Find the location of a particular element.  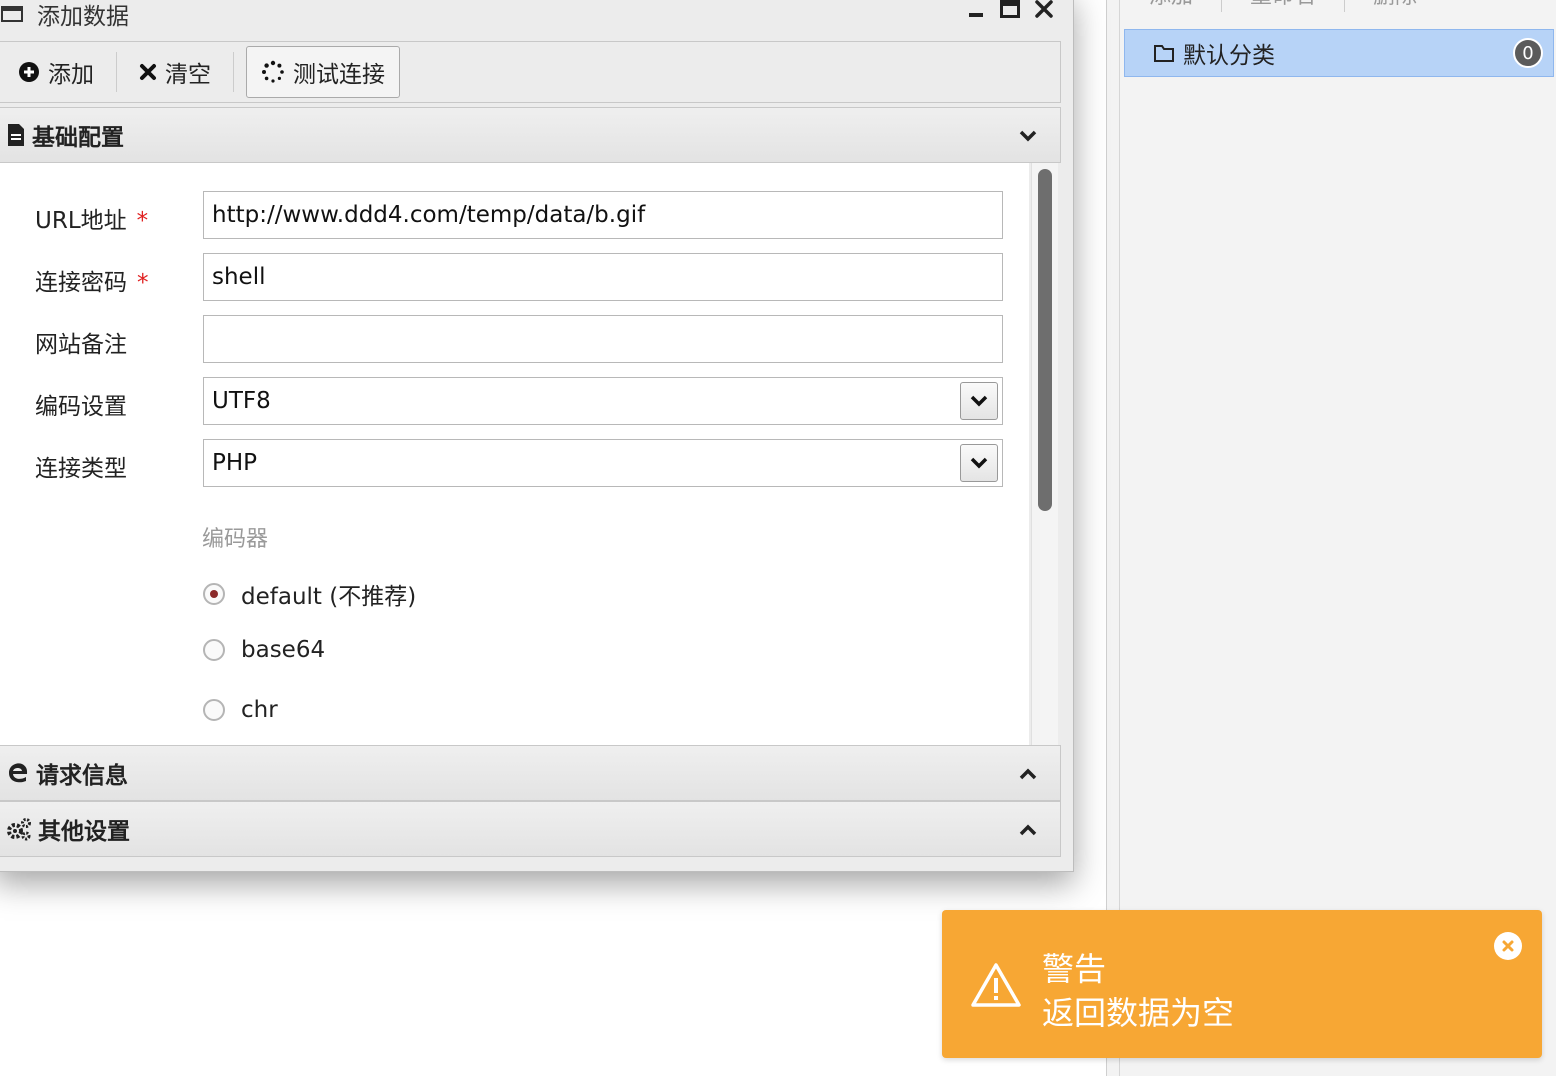

clear-button: 清空 is located at coordinates (175, 72).